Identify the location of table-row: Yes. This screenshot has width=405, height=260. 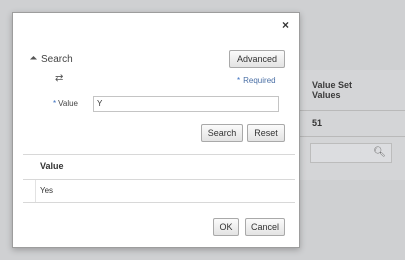
(159, 191).